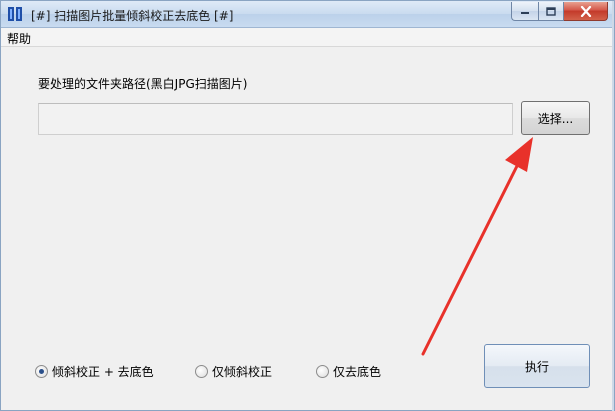 This screenshot has height=411, width=615. I want to click on option-deskew-only: 仅倾斜校正, so click(233, 371).